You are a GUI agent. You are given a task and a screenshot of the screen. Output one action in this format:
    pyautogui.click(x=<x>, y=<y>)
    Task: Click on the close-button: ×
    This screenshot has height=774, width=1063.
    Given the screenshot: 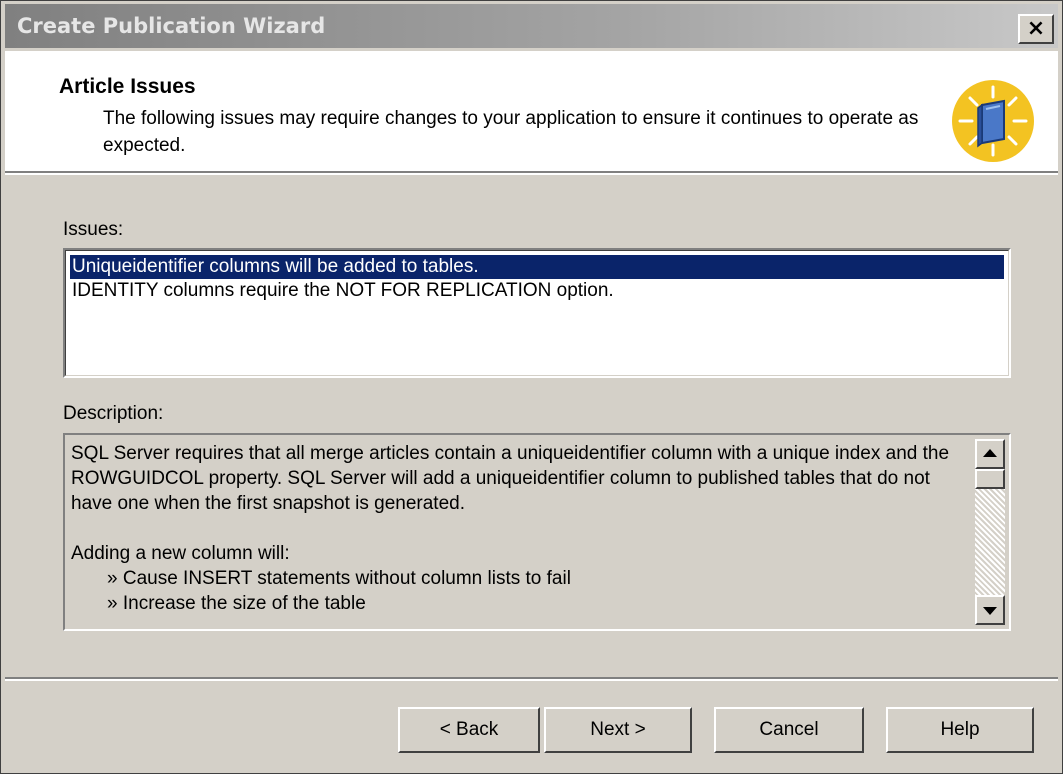 What is the action you would take?
    pyautogui.click(x=1036, y=29)
    